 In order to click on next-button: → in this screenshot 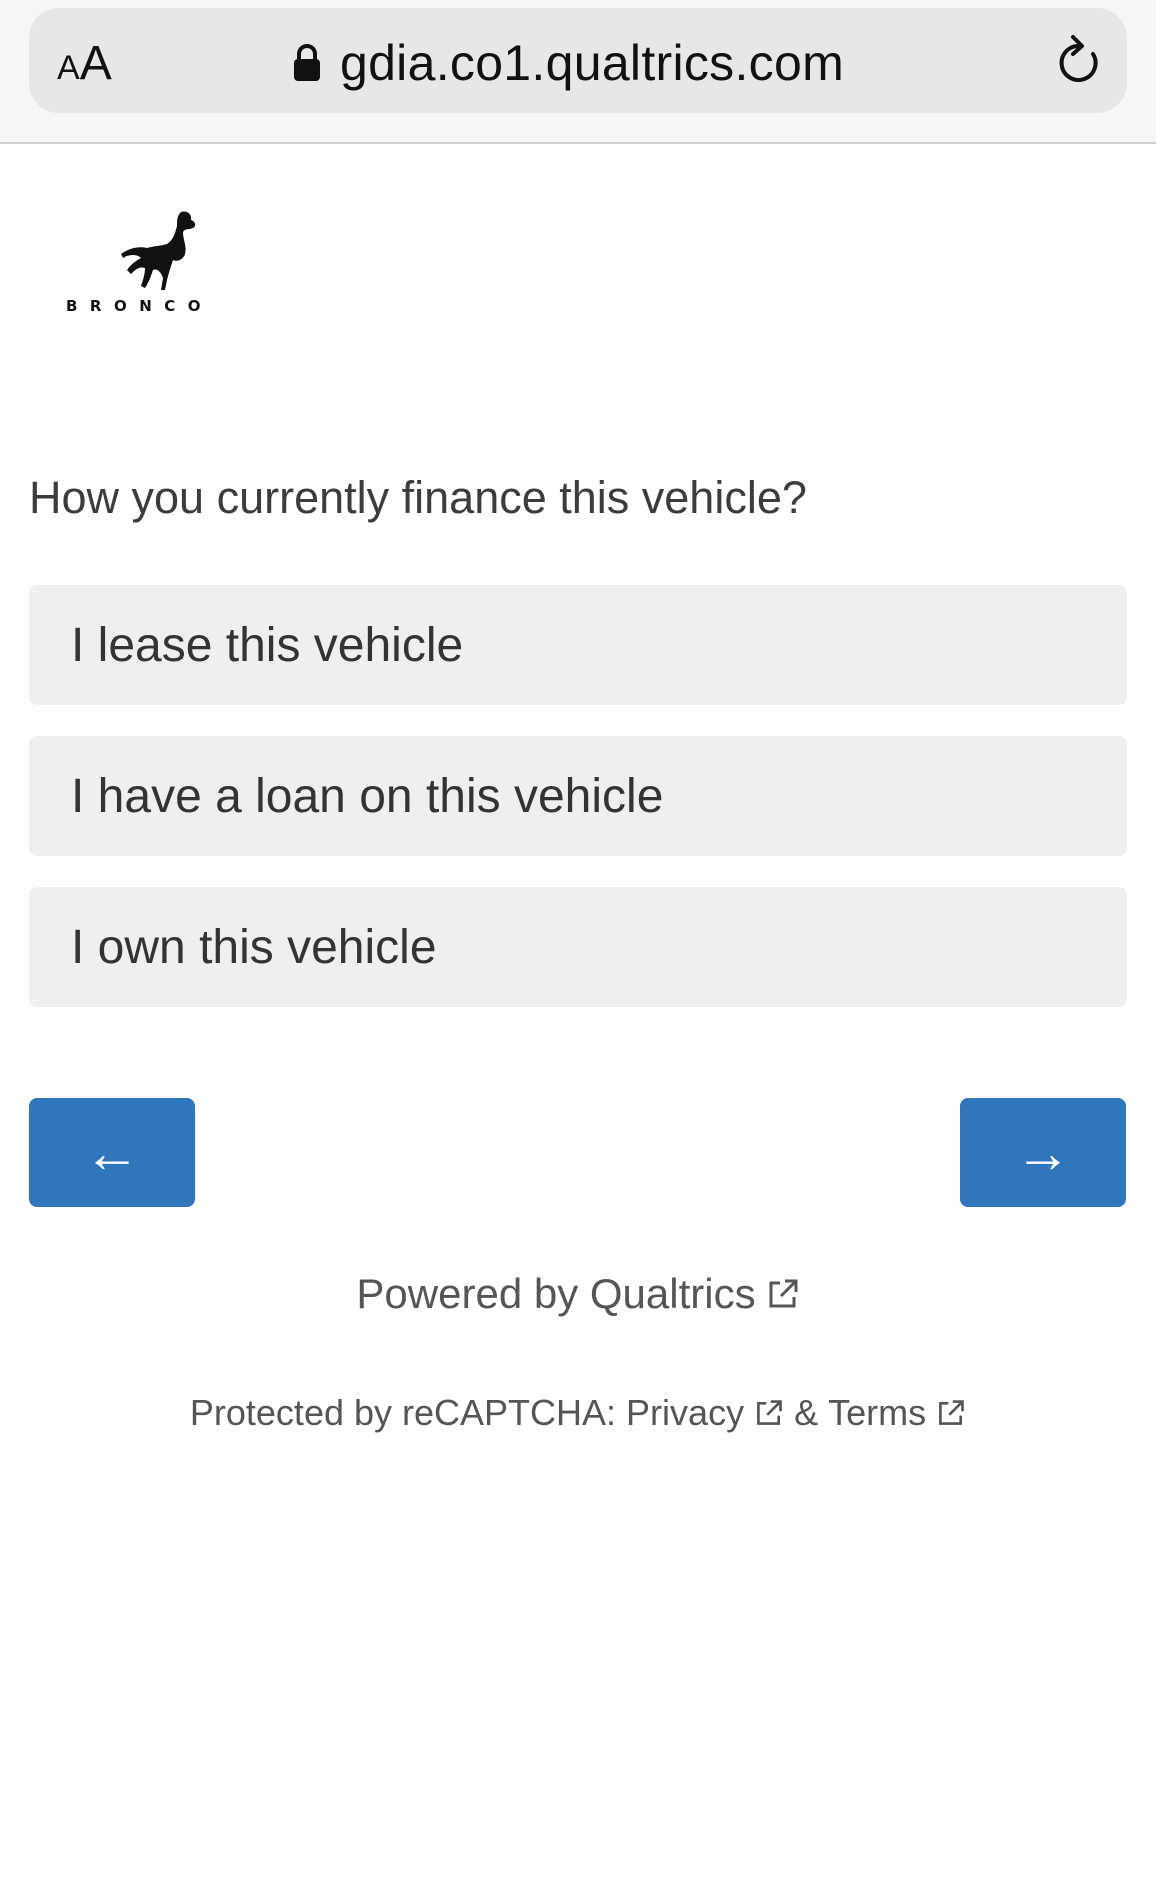, I will do `click(1043, 1152)`.